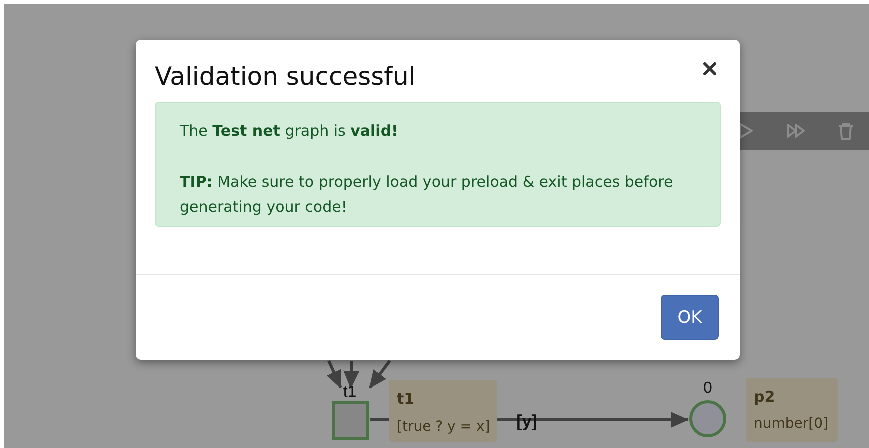 This screenshot has width=869, height=448. Describe the element at coordinates (690, 317) in the screenshot. I see `ok-button: OK` at that location.